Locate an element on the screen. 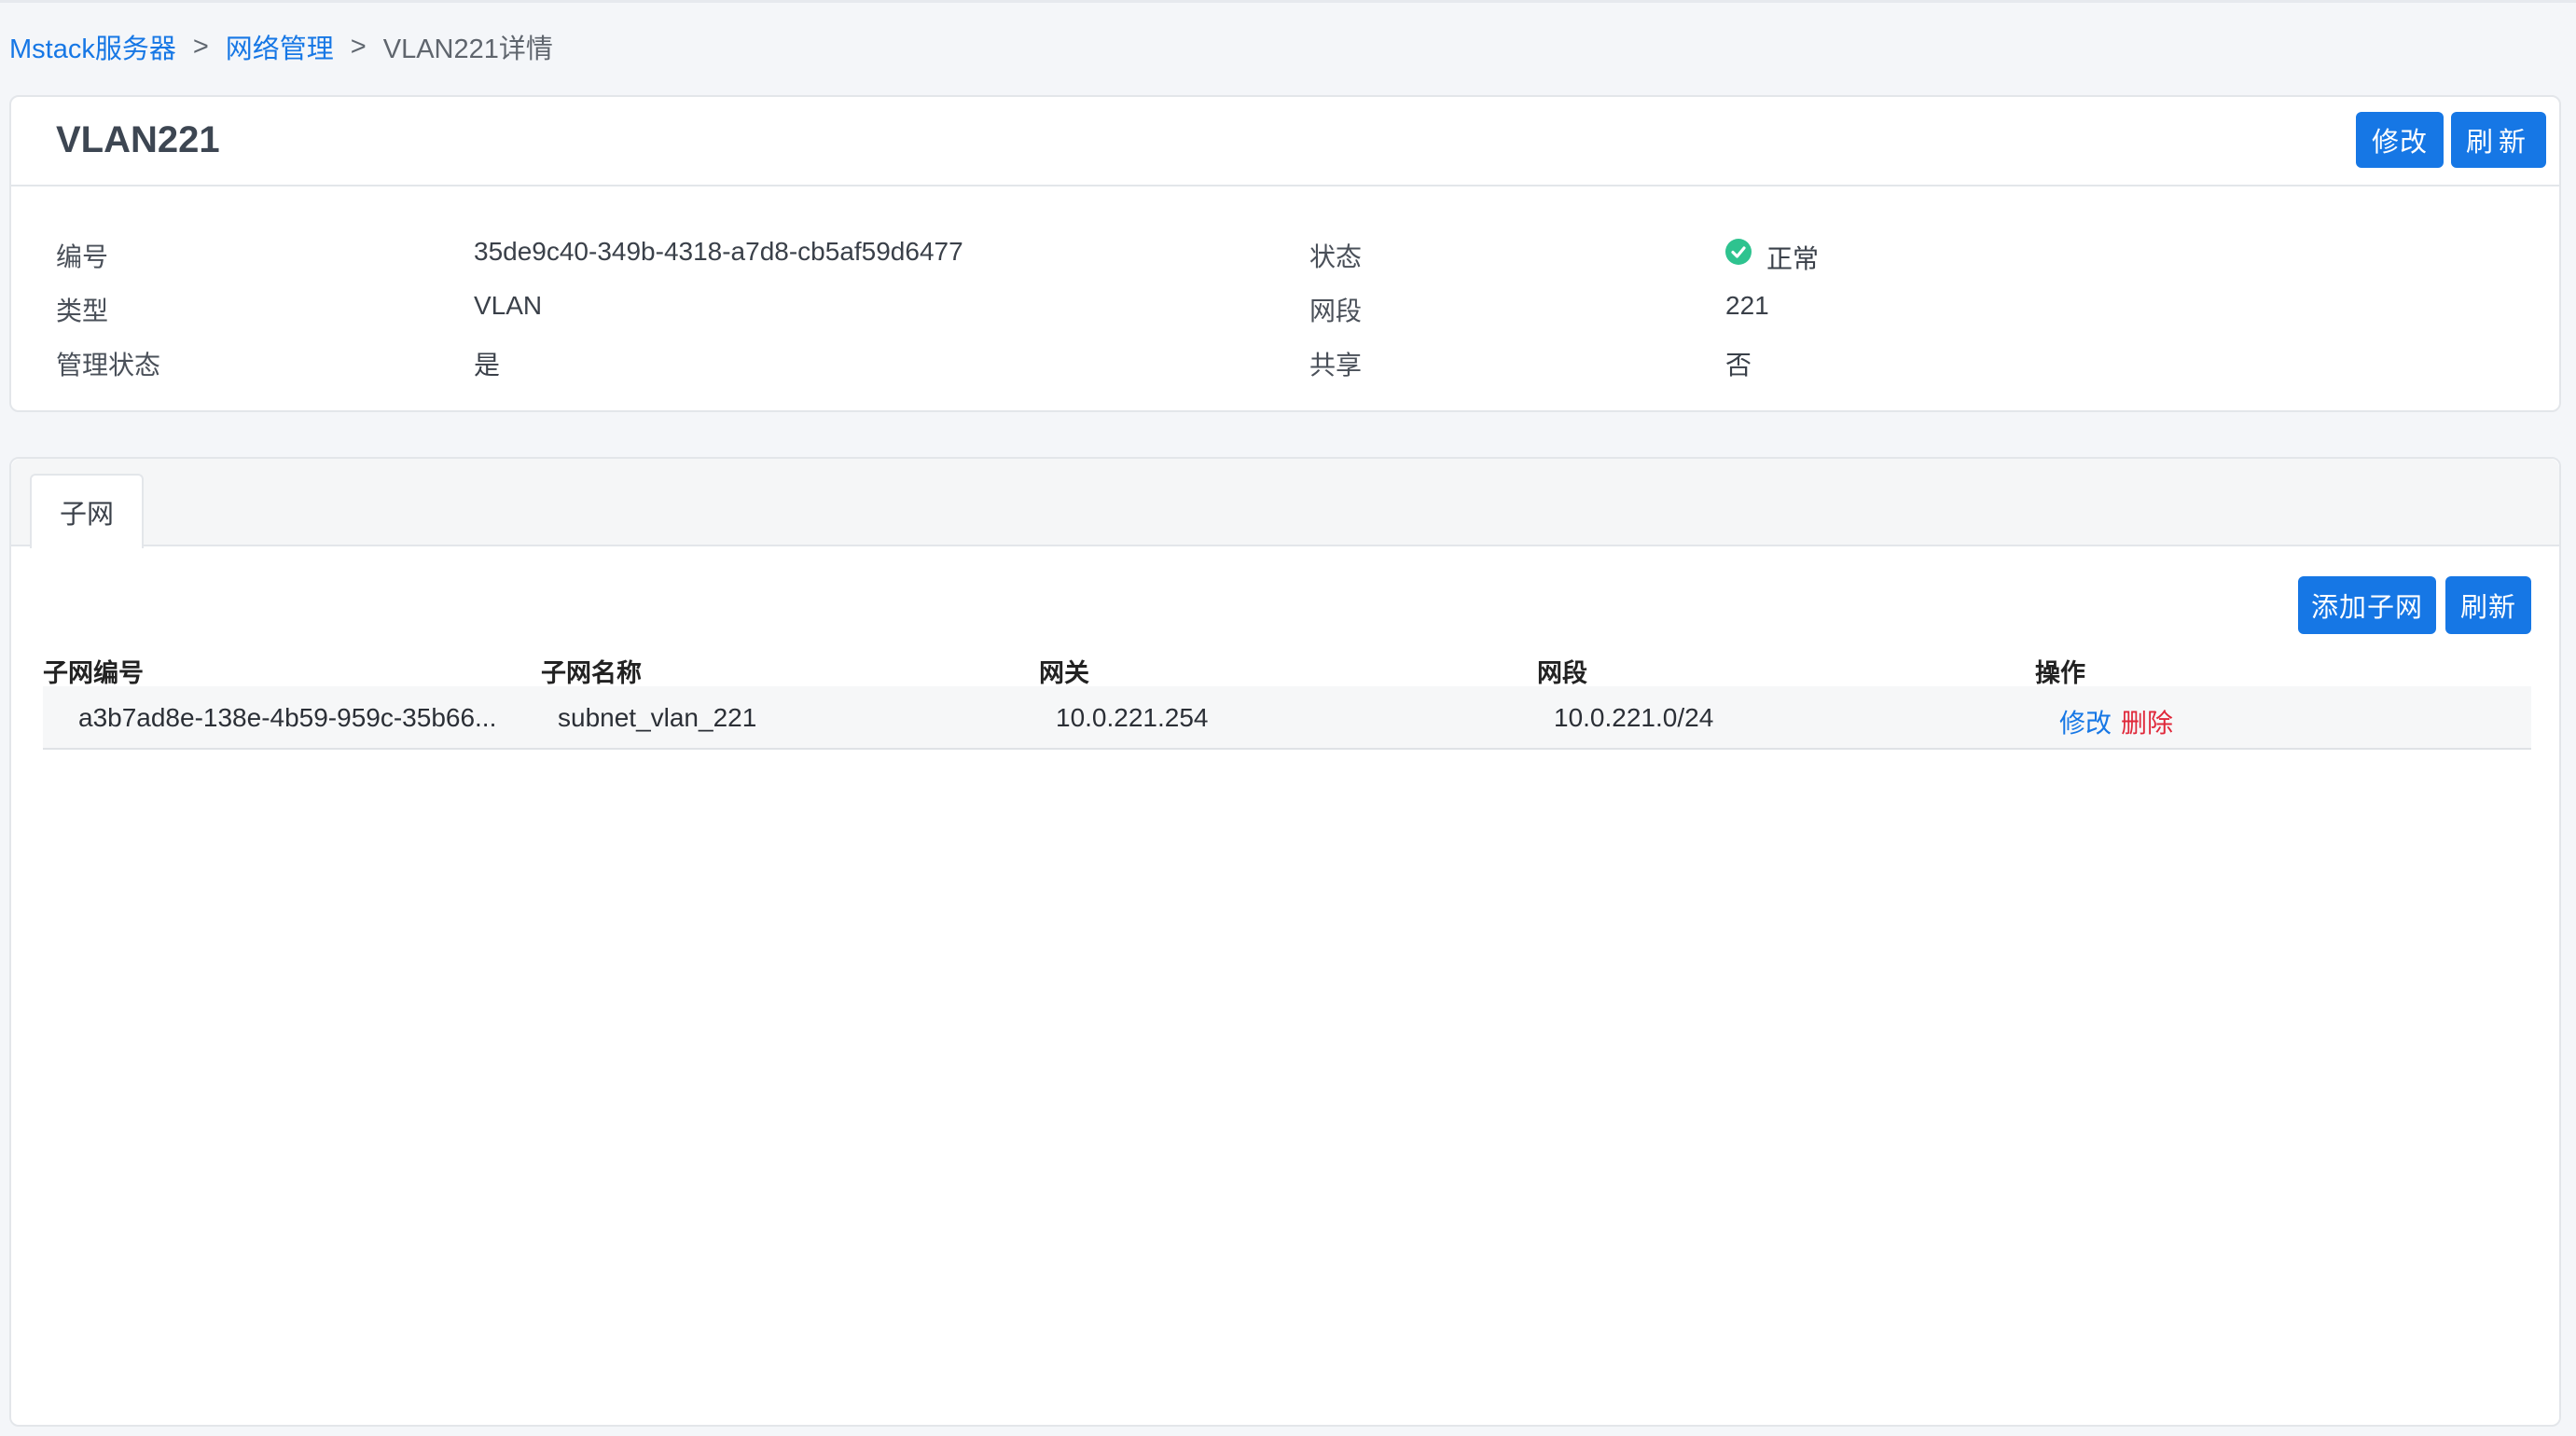 This screenshot has width=2576, height=1436. type-label: 类型 is located at coordinates (82, 311).